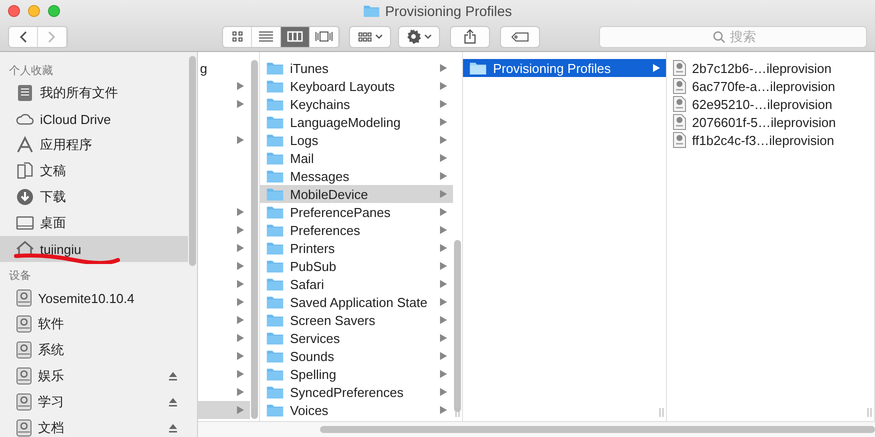  Describe the element at coordinates (770, 104) in the screenshot. I see `browser-row: 62e95210-…ileprovision` at that location.